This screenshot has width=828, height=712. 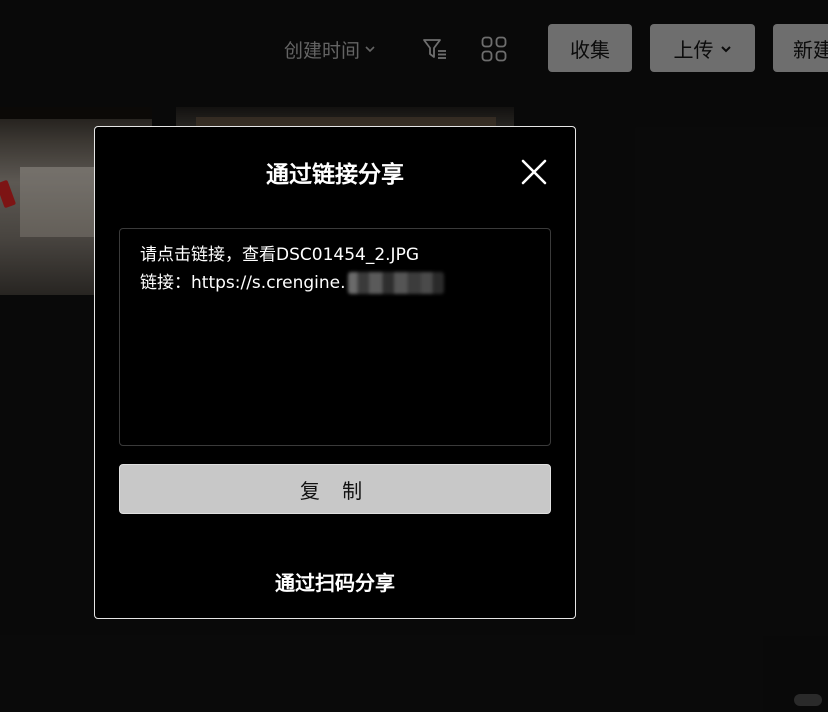 What do you see at coordinates (279, 255) in the screenshot?
I see `share-message-line: 请点击链接，查看DSC01454_2.JPG` at bounding box center [279, 255].